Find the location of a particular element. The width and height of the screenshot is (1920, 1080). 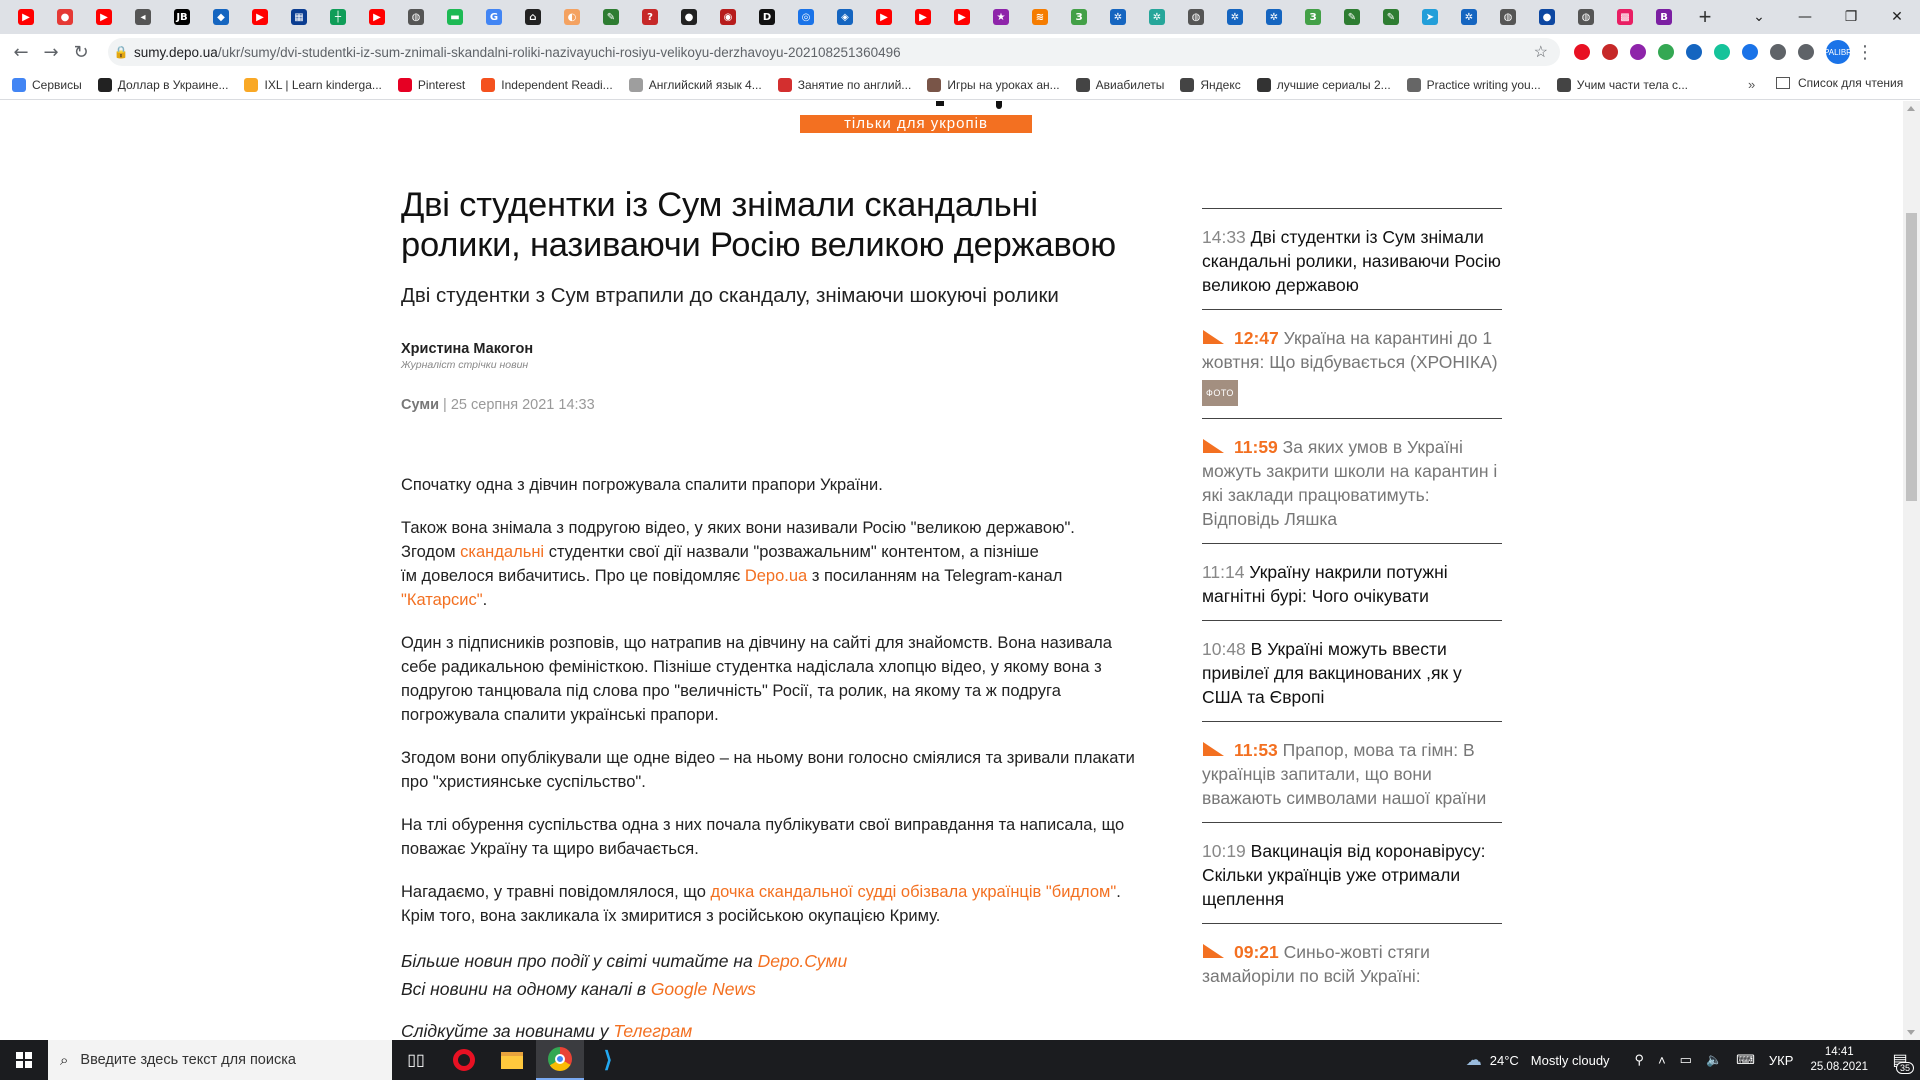

lock-icon: 🔒 is located at coordinates (121, 52).